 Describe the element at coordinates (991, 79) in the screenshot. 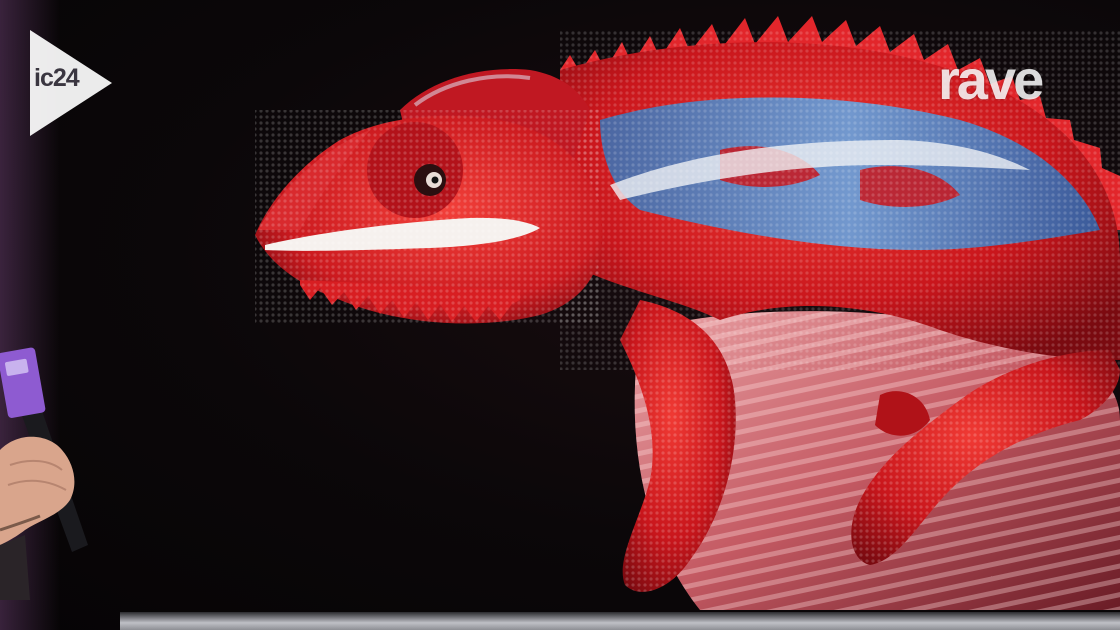

I see `rave-logo: rave` at that location.